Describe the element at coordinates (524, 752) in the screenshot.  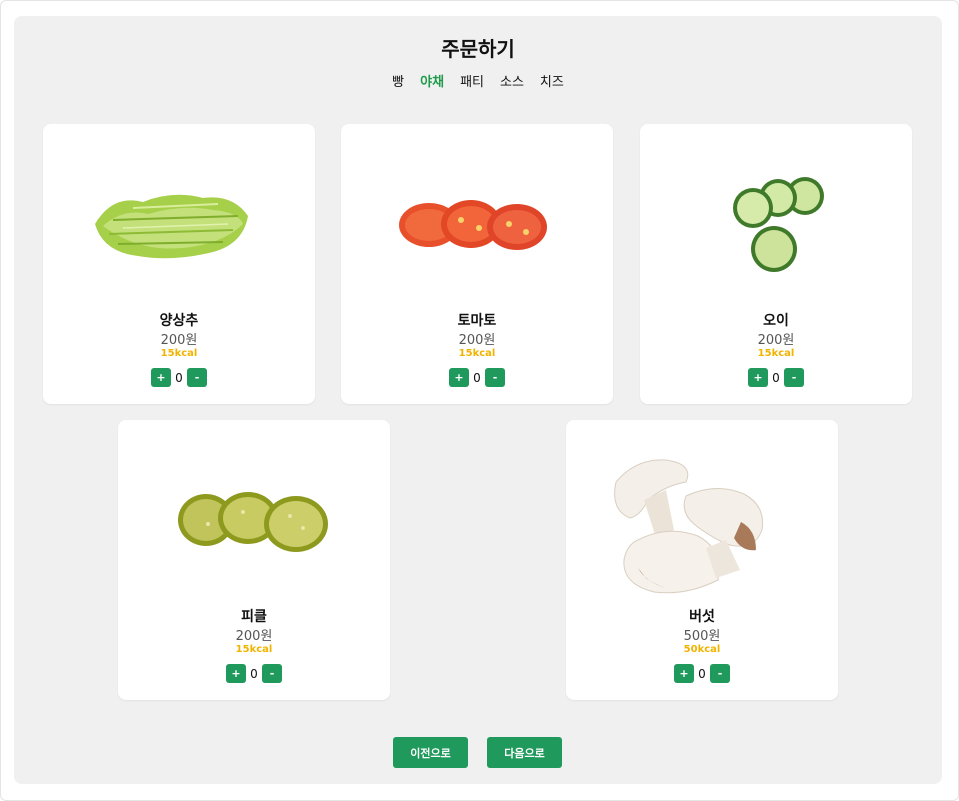
I see `next-button: 다음으로` at that location.